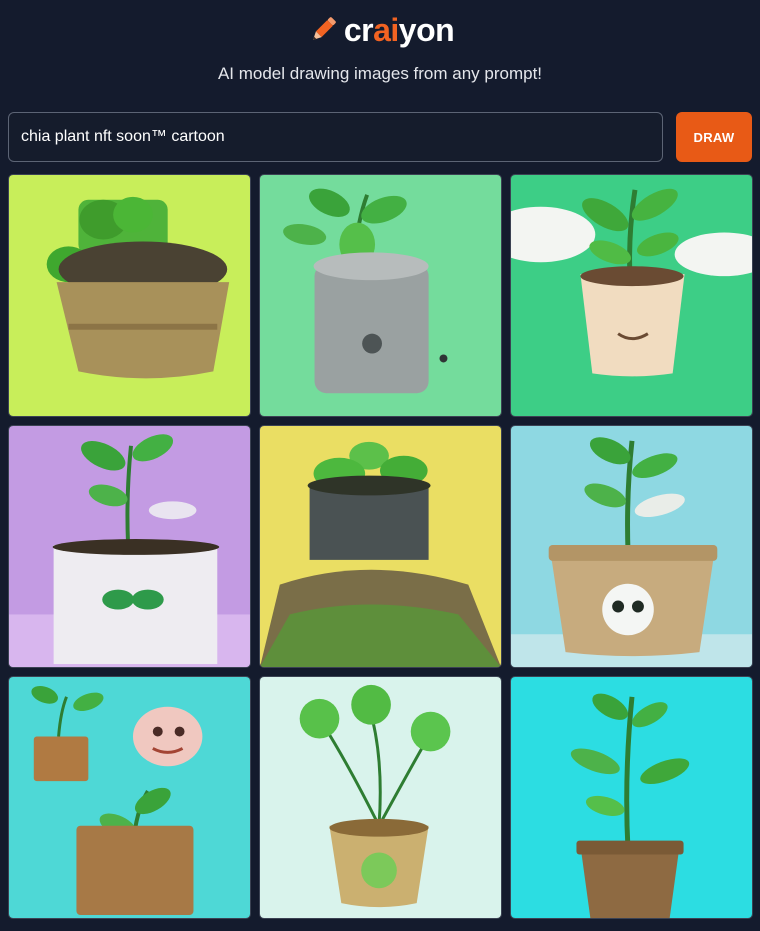  What do you see at coordinates (380, 73) in the screenshot?
I see `tagline: AI model drawing images from any prompt!` at bounding box center [380, 73].